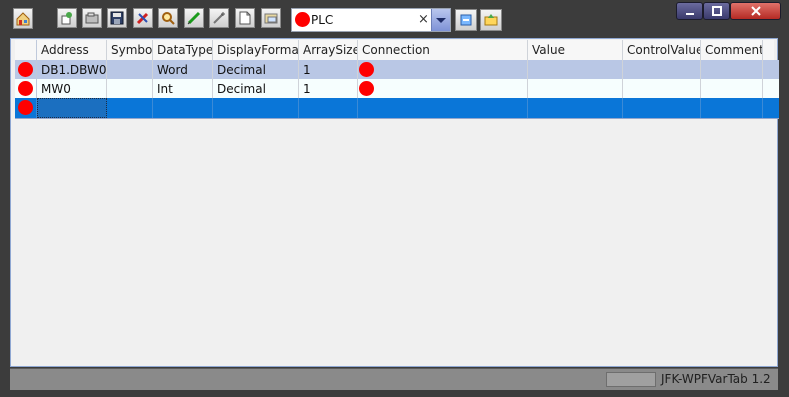 The width and height of the screenshot is (789, 397). What do you see at coordinates (689, 11) in the screenshot?
I see `minimize-button` at bounding box center [689, 11].